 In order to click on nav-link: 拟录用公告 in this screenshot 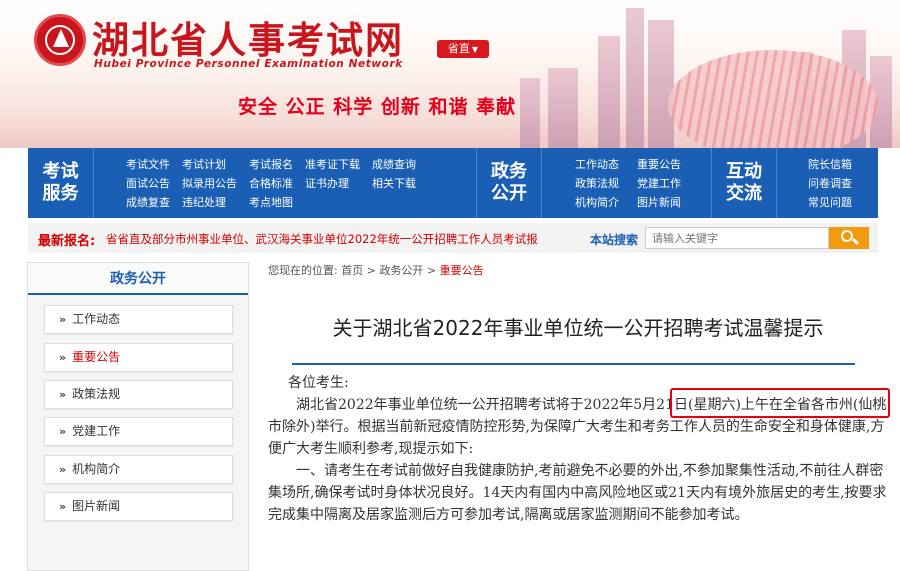, I will do `click(209, 184)`.